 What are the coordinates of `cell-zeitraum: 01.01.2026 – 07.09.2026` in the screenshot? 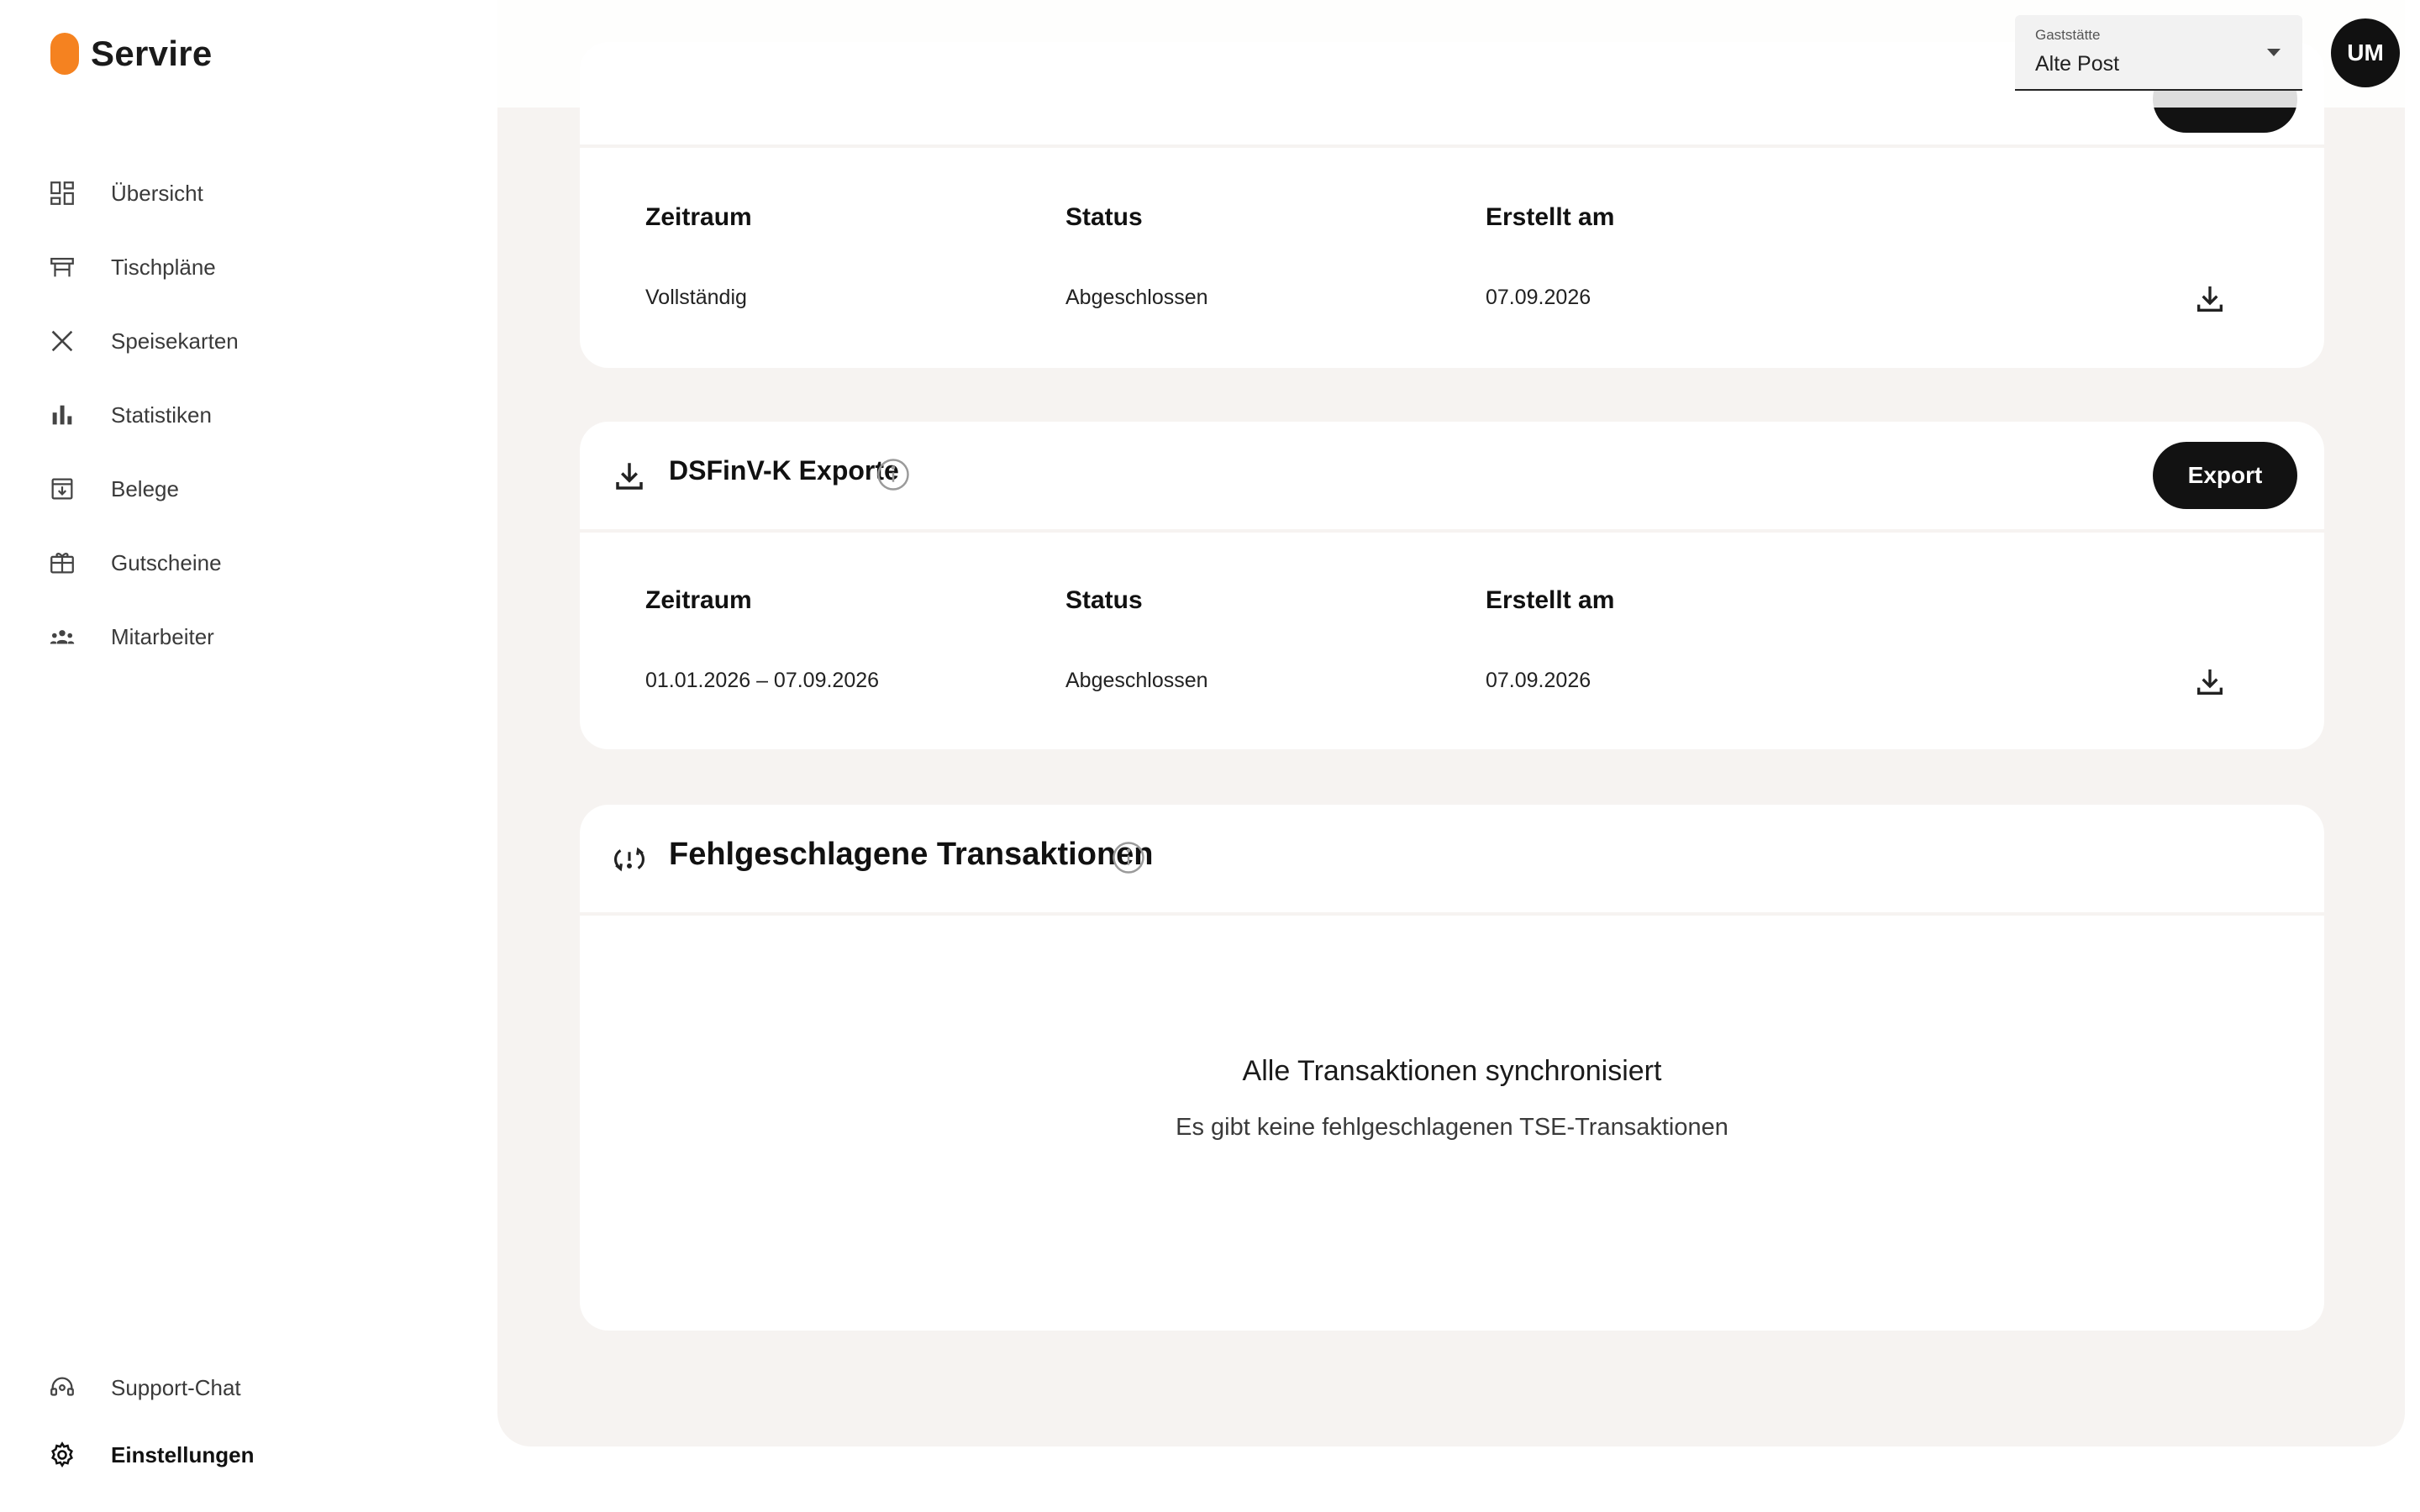 It's located at (763, 680).